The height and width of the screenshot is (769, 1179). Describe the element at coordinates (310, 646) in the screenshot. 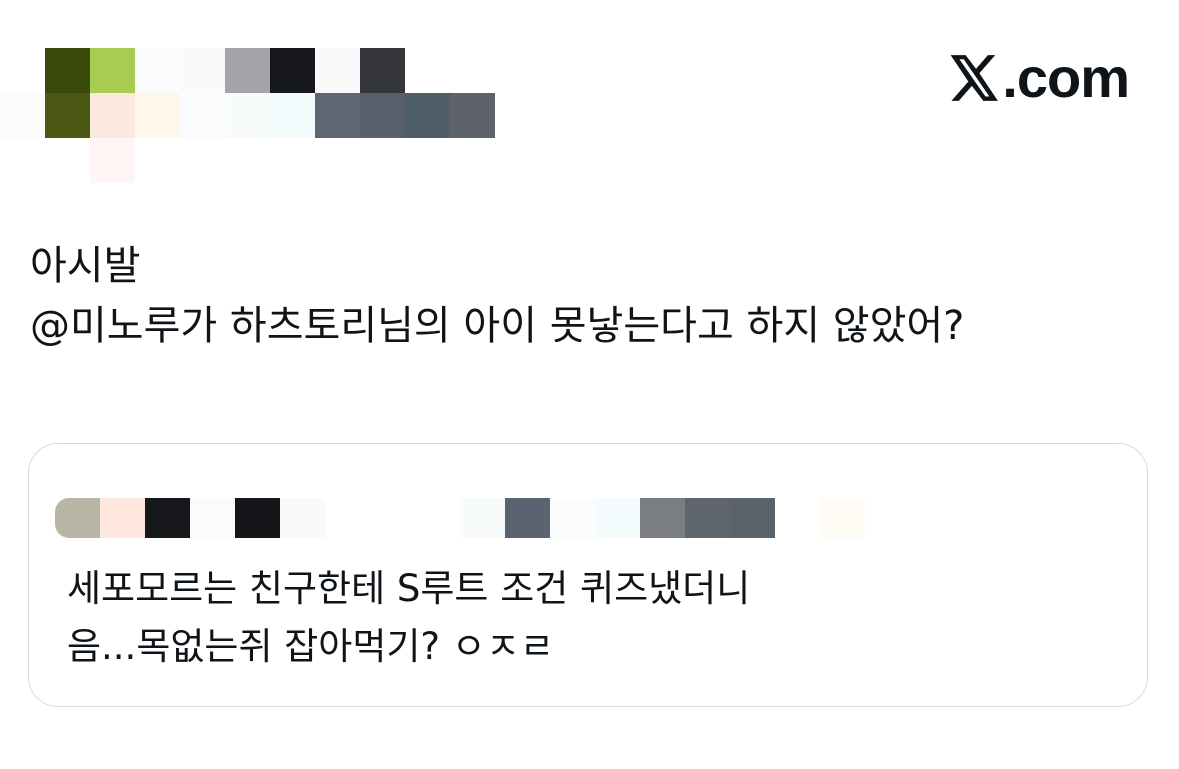

I see `quoted-tweet-line: 음...목없는쥐 잡아먹기? ㅇㅈㄹ` at that location.